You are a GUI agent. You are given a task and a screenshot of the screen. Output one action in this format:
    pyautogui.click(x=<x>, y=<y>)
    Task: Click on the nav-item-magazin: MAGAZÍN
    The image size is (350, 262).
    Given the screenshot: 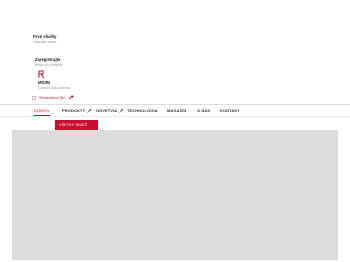 What is the action you would take?
    pyautogui.click(x=176, y=110)
    